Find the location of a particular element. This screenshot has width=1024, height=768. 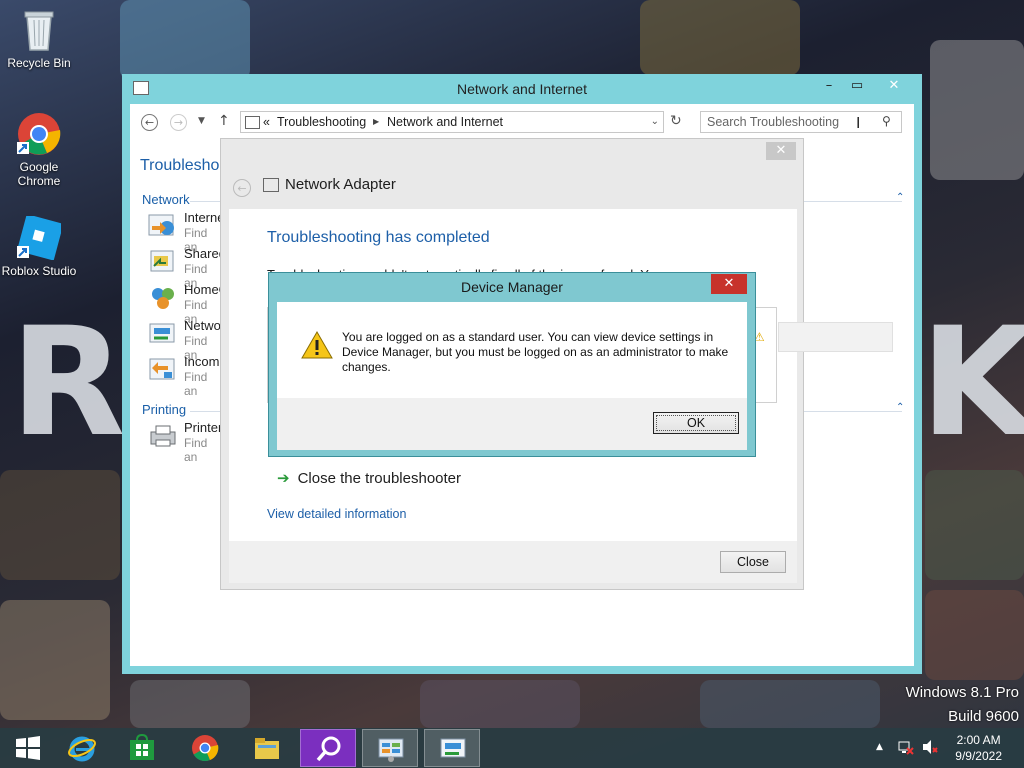

breadcrumb-overflow: « is located at coordinates (266, 122).